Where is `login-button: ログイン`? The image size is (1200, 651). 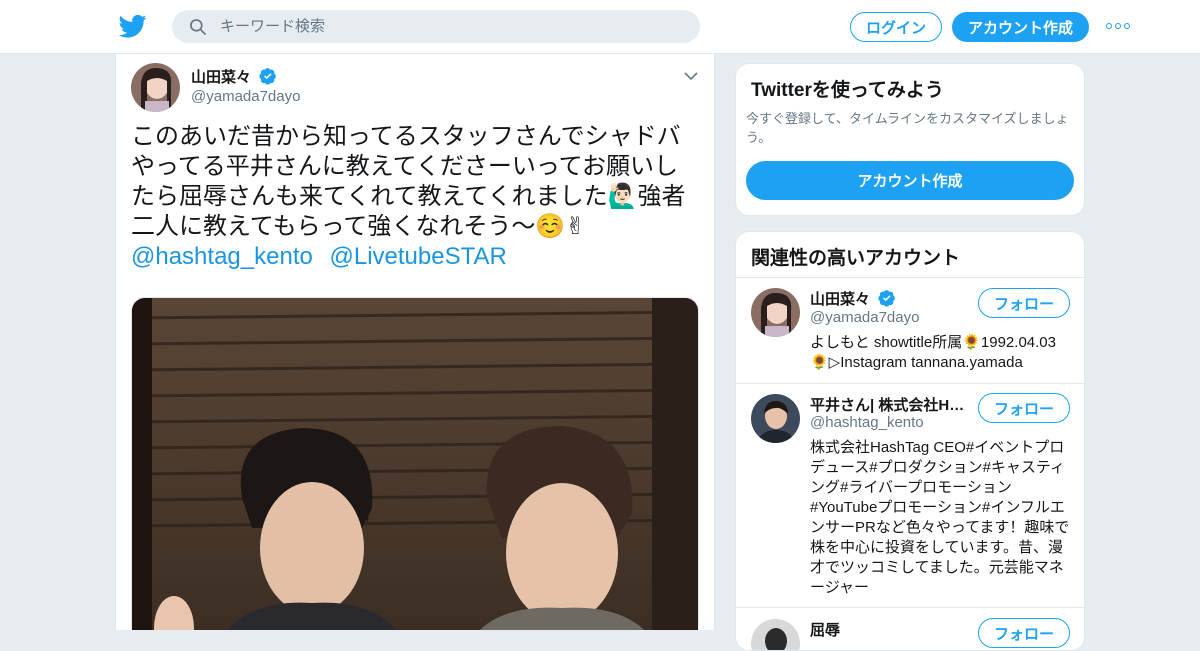 login-button: ログイン is located at coordinates (896, 27).